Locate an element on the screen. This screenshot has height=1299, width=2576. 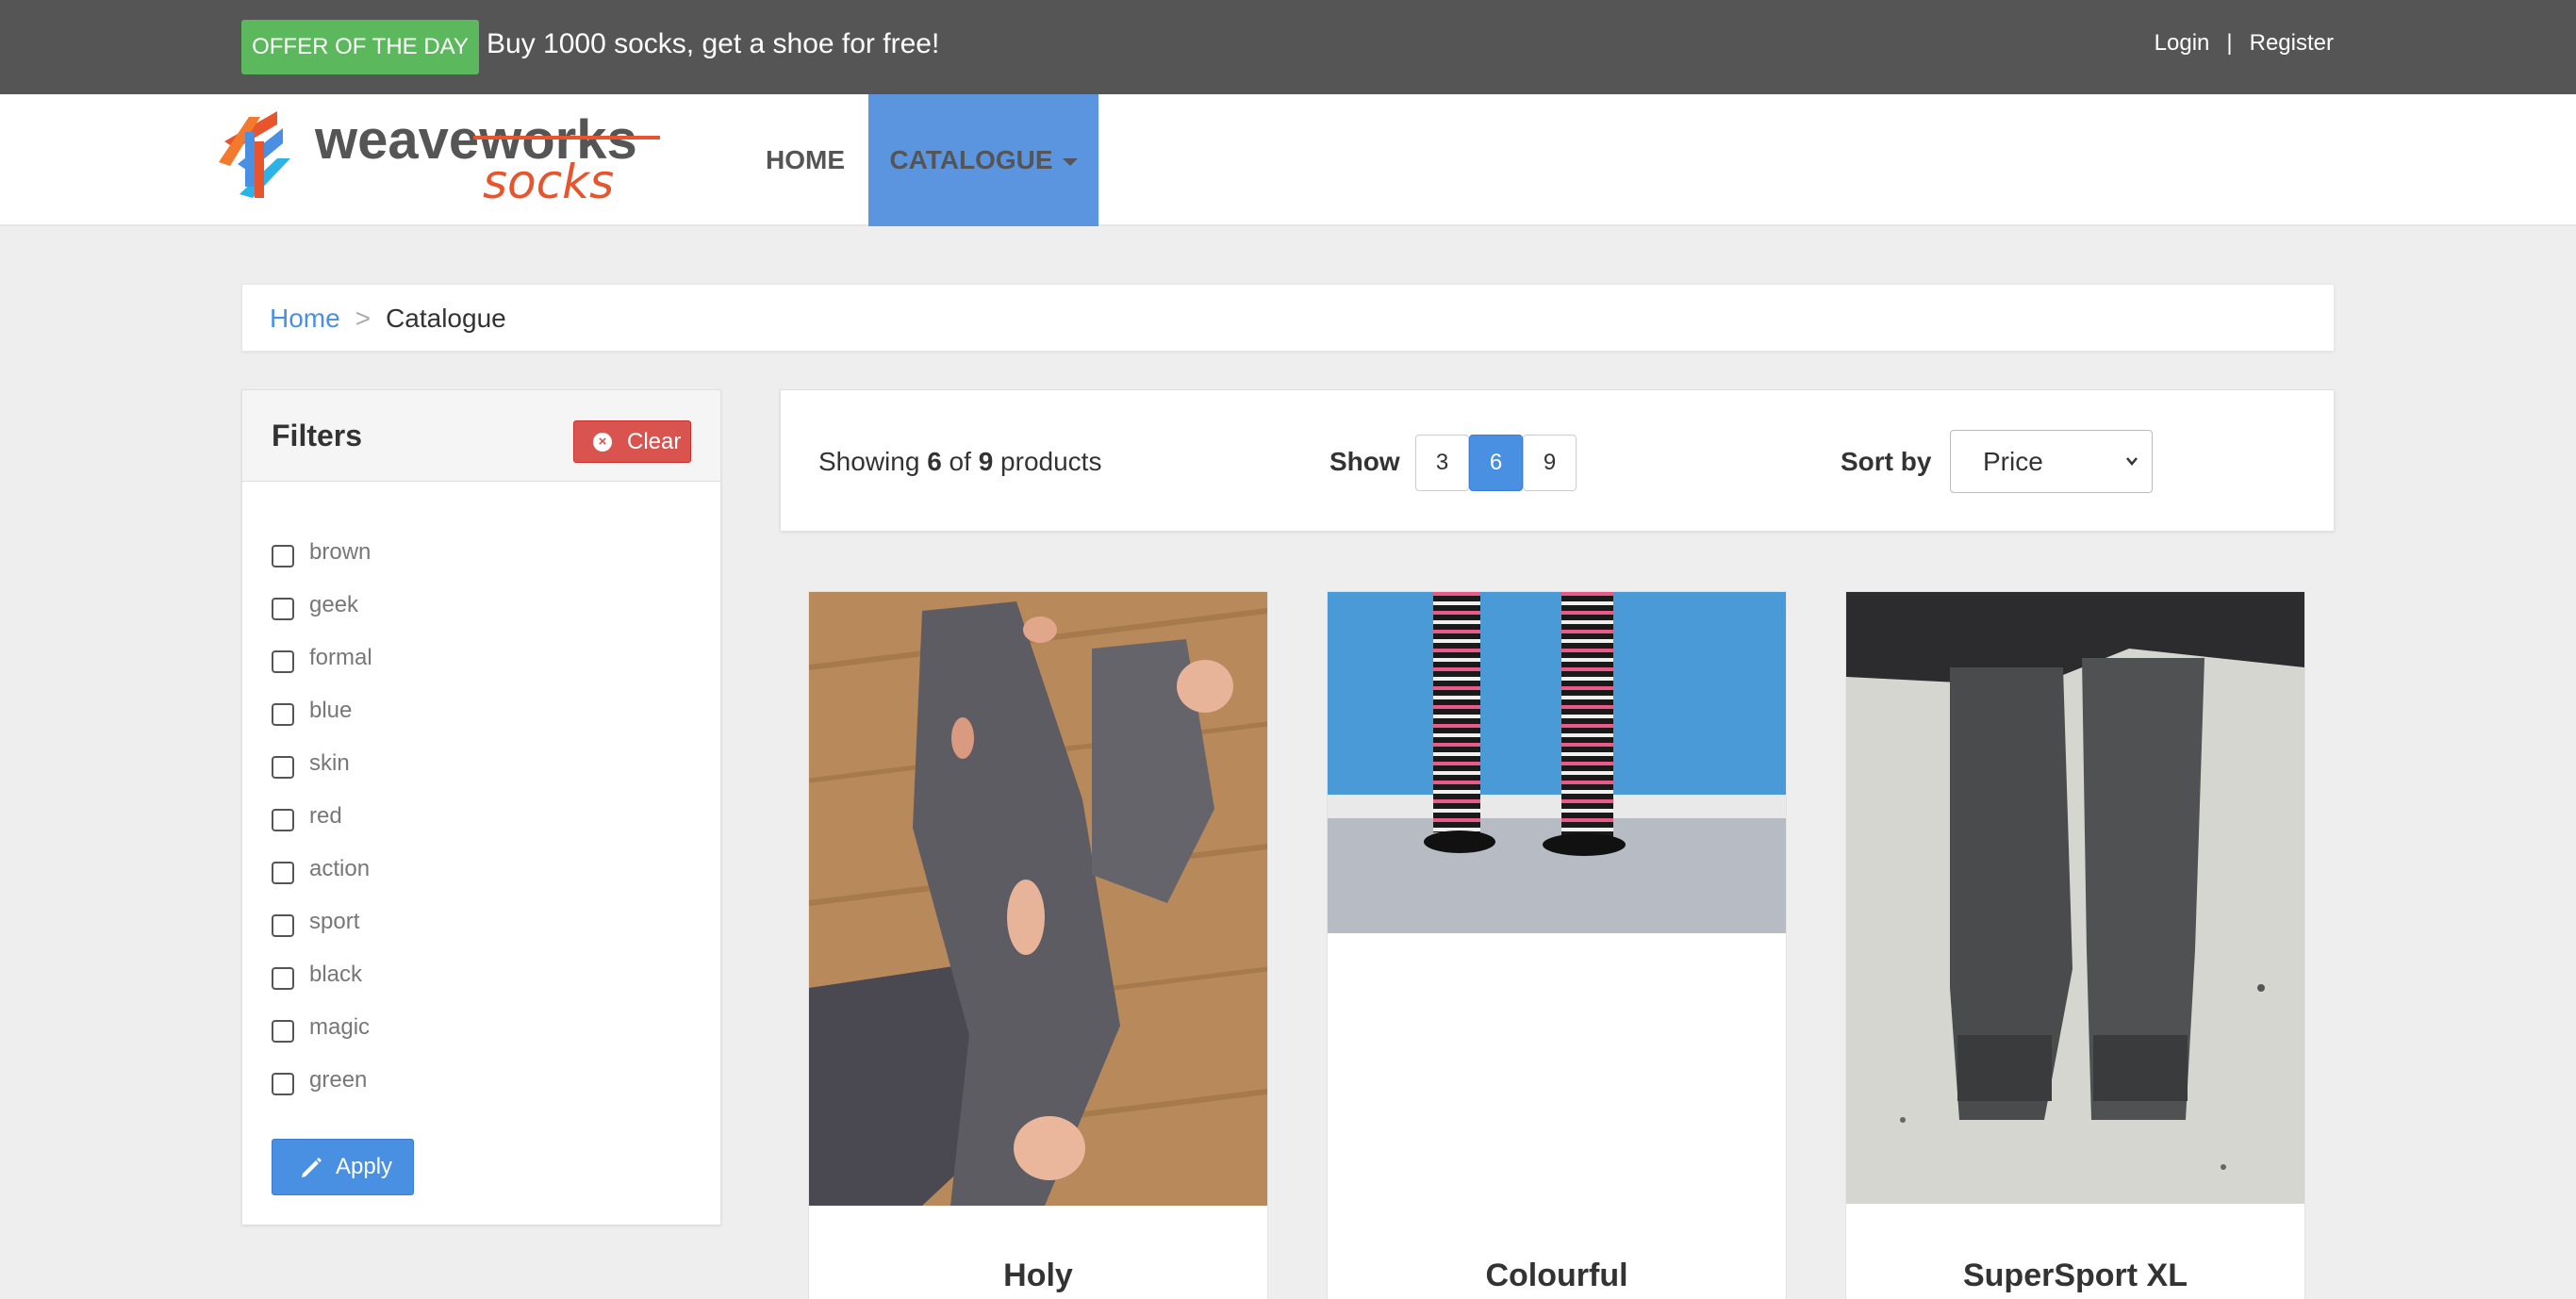
close-circle-icon: × is located at coordinates (602, 442).